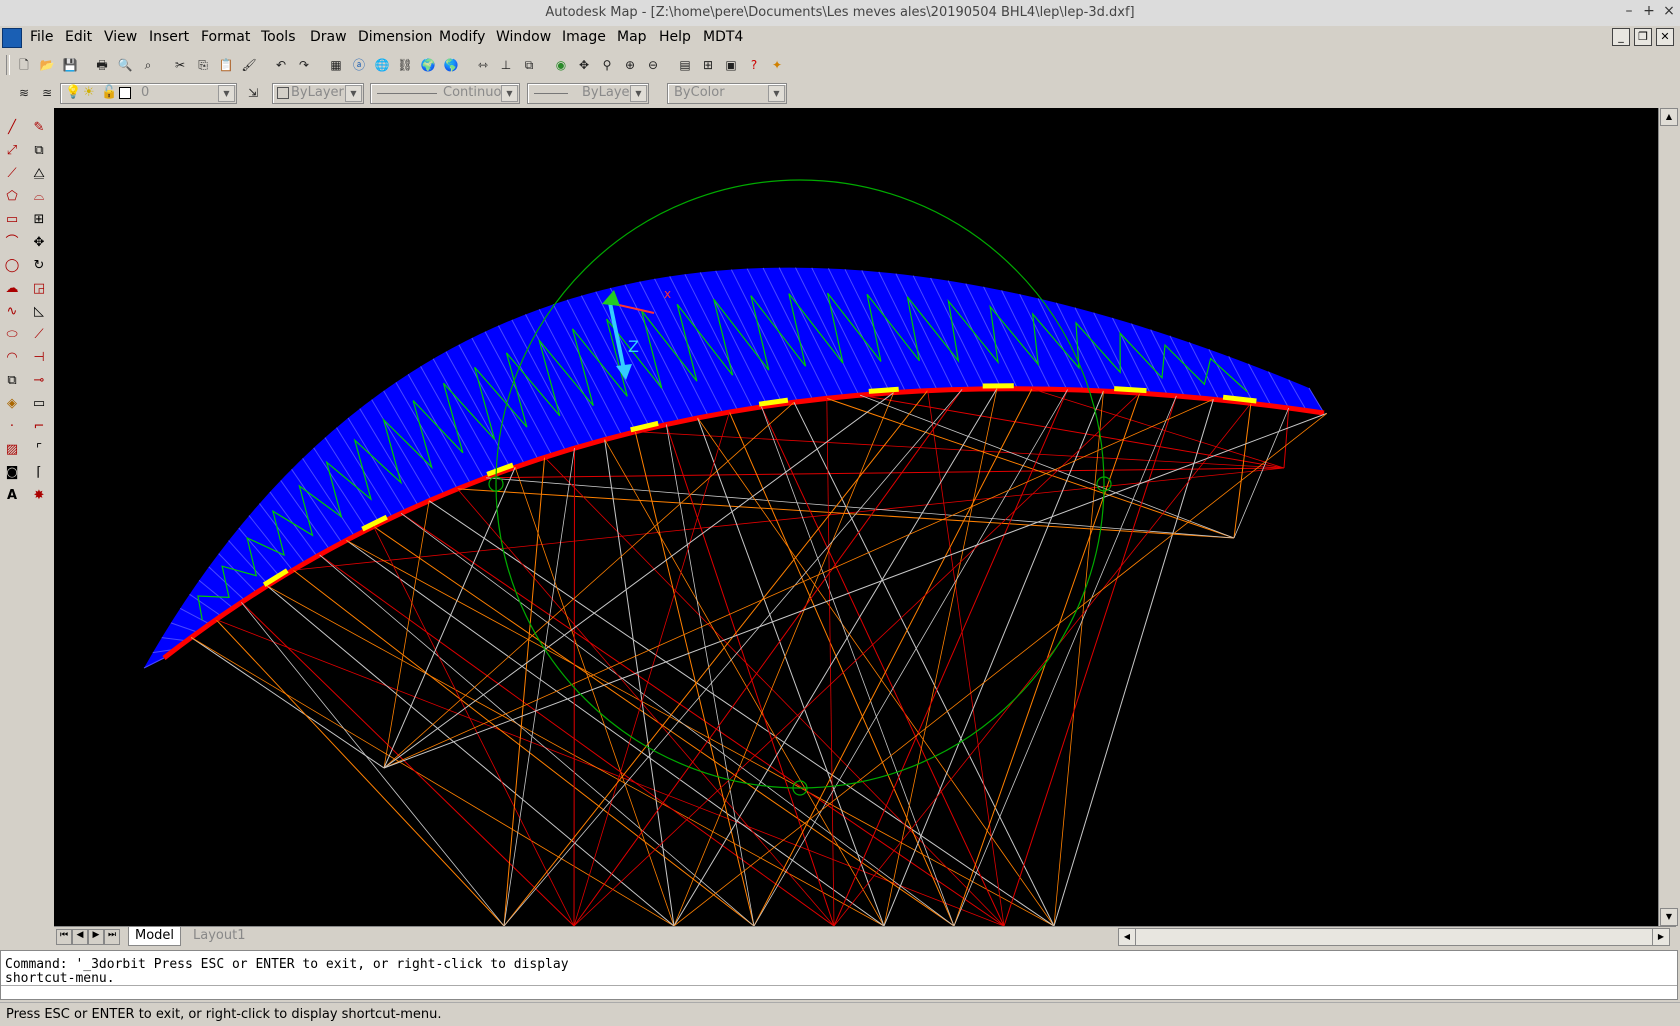 This screenshot has height=1026, width=1680. Describe the element at coordinates (125, 65) in the screenshot. I see `print-preview-icon: 🔍` at that location.